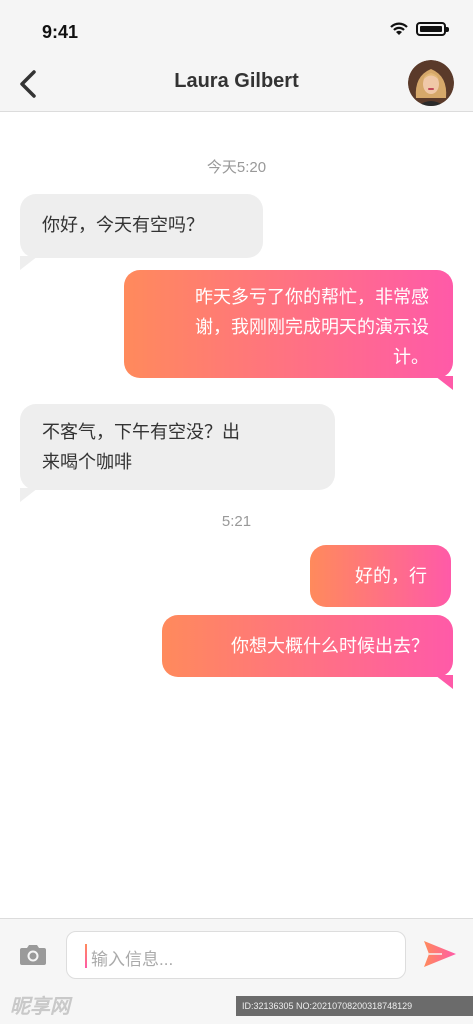 Image resolution: width=473 pixels, height=1024 pixels. I want to click on nav-bar: Laura Gilbert, so click(236, 84).